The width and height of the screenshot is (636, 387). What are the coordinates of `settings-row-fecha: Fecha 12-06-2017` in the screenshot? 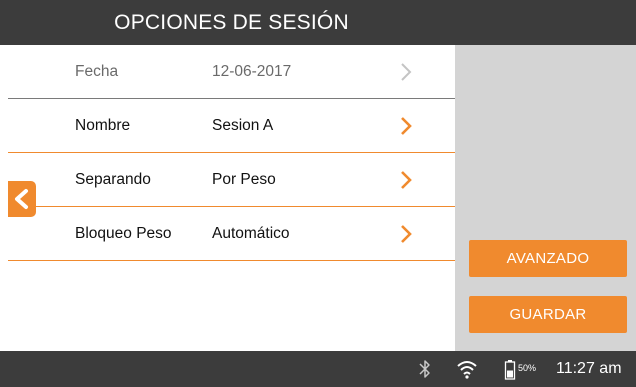 It's located at (231, 72).